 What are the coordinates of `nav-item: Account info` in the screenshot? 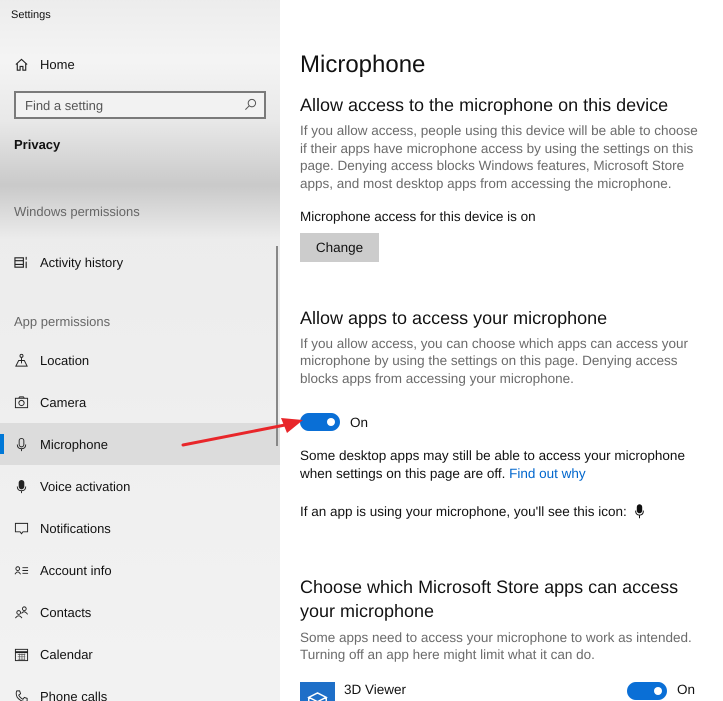 It's located at (140, 570).